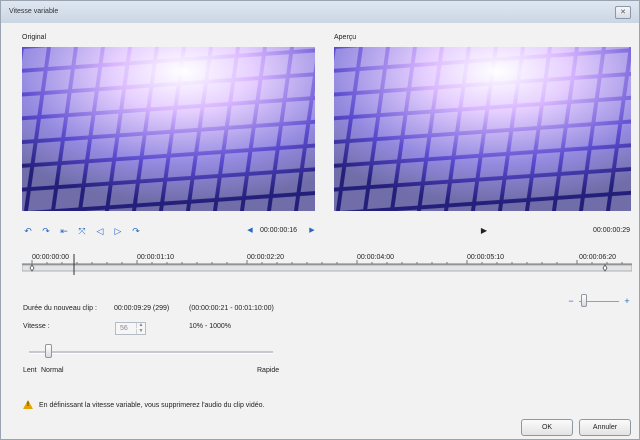  I want to click on duration-value: 00:00:09:29 (299), so click(142, 308).